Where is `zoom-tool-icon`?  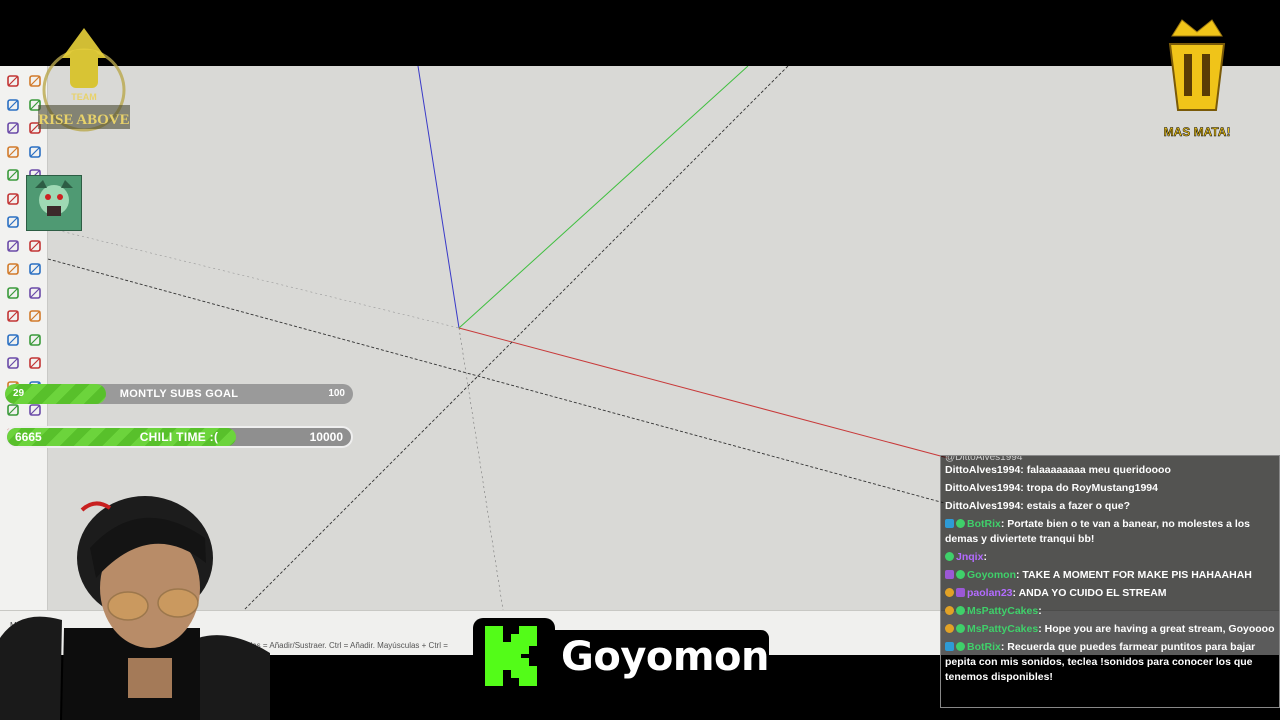 zoom-tool-icon is located at coordinates (13, 363).